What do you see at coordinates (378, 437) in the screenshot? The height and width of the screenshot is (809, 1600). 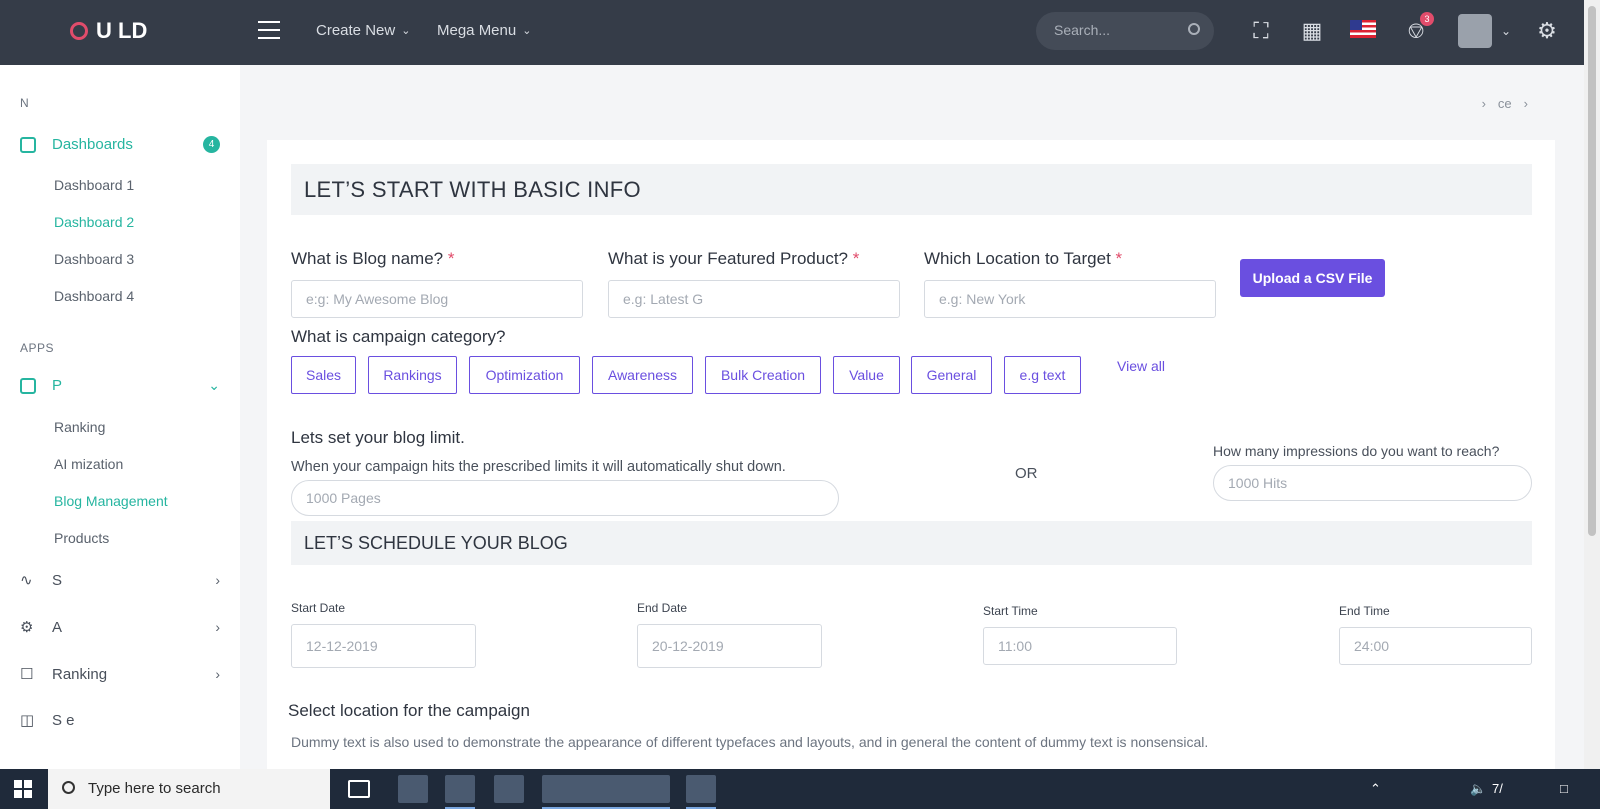 I see `blog-limit-title: Lets set your blog limit.` at bounding box center [378, 437].